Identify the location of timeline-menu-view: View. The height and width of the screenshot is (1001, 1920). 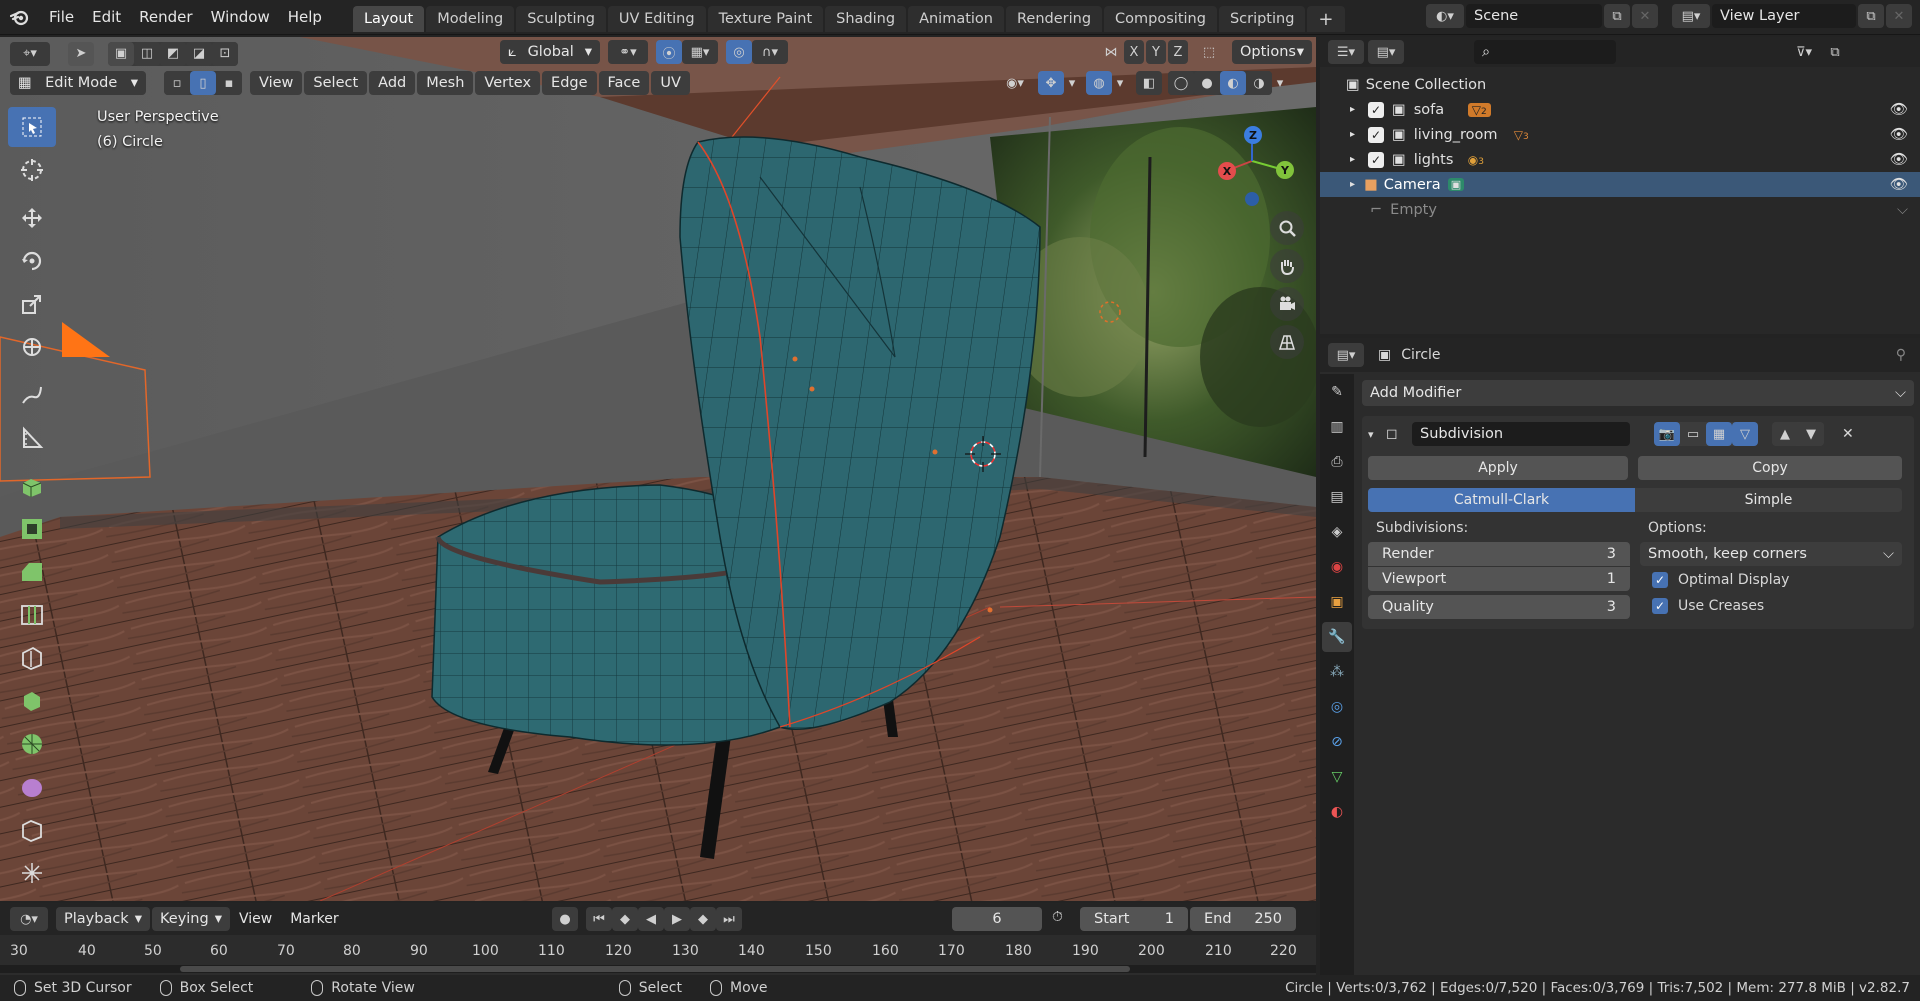
(255, 919).